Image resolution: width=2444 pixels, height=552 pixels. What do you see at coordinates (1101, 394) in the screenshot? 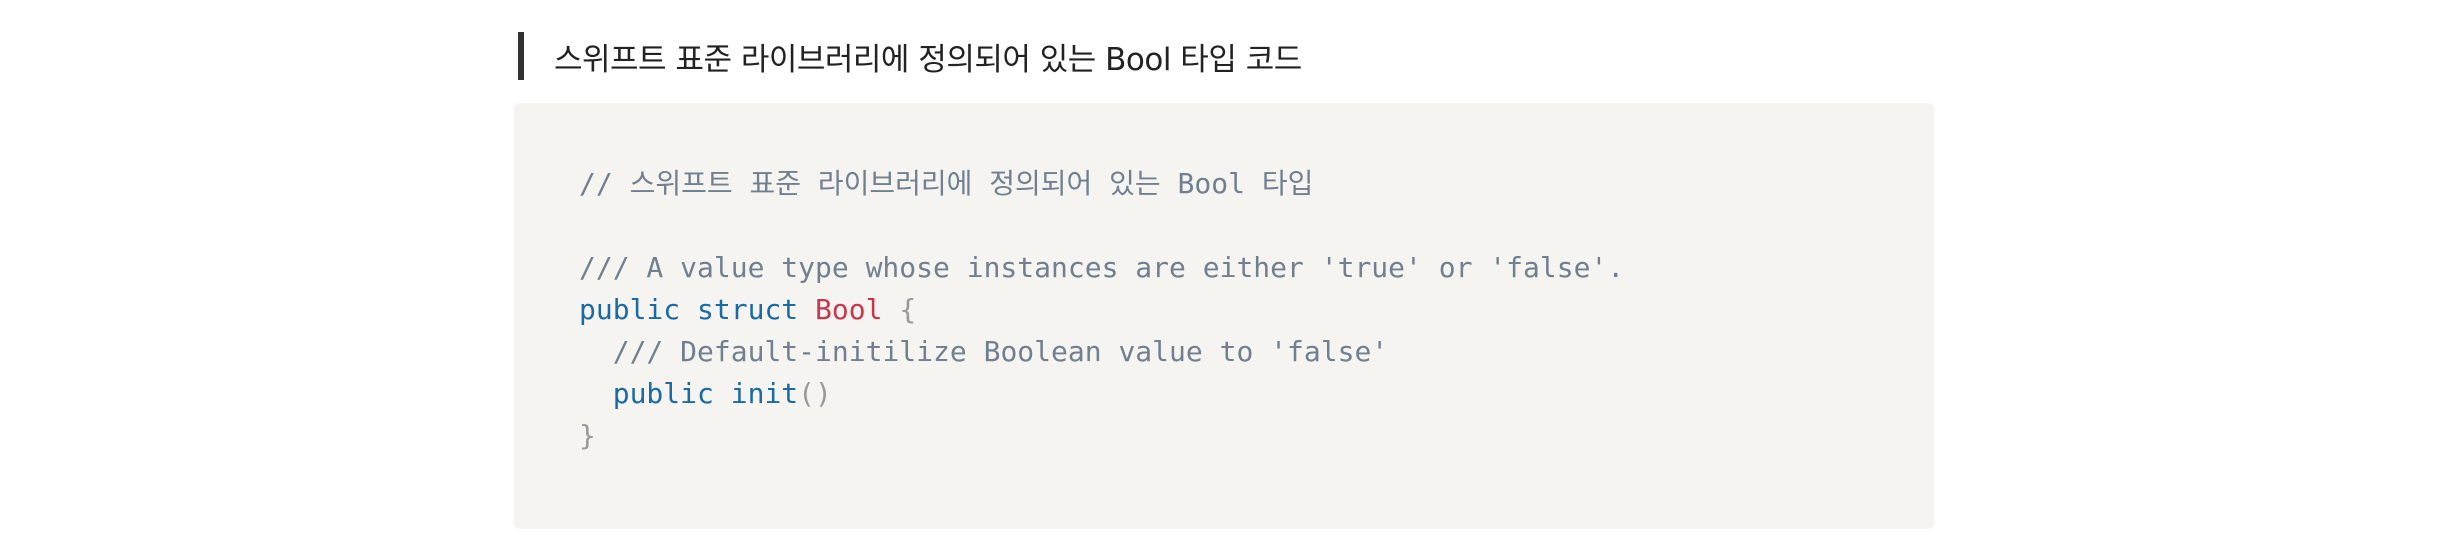
I see `code-line-6: public init()` at bounding box center [1101, 394].